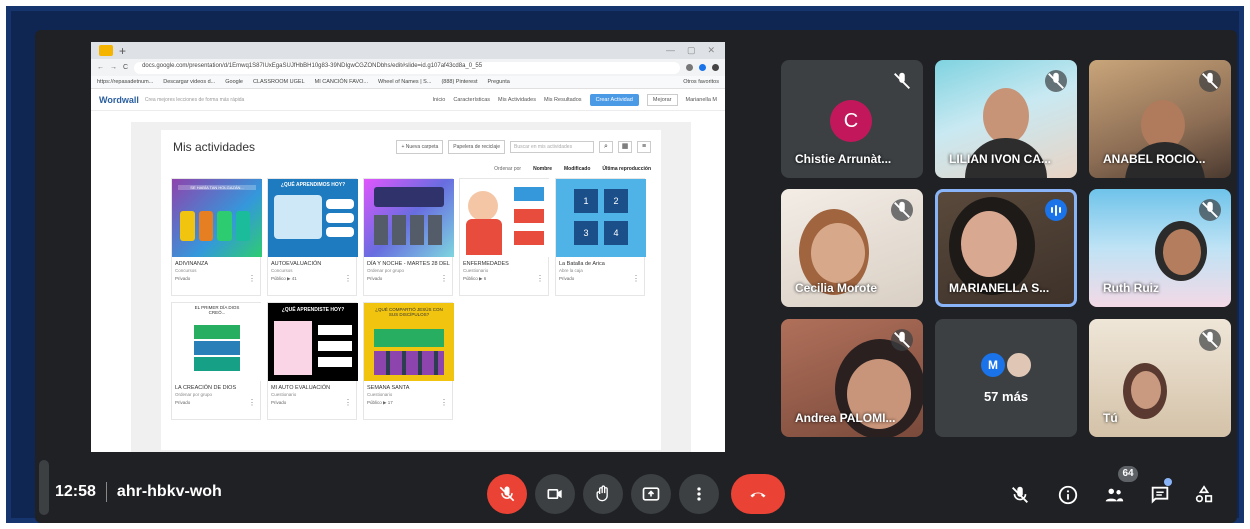  I want to click on card-title: MI AUTO EVALUACIÓN, so click(301, 388).